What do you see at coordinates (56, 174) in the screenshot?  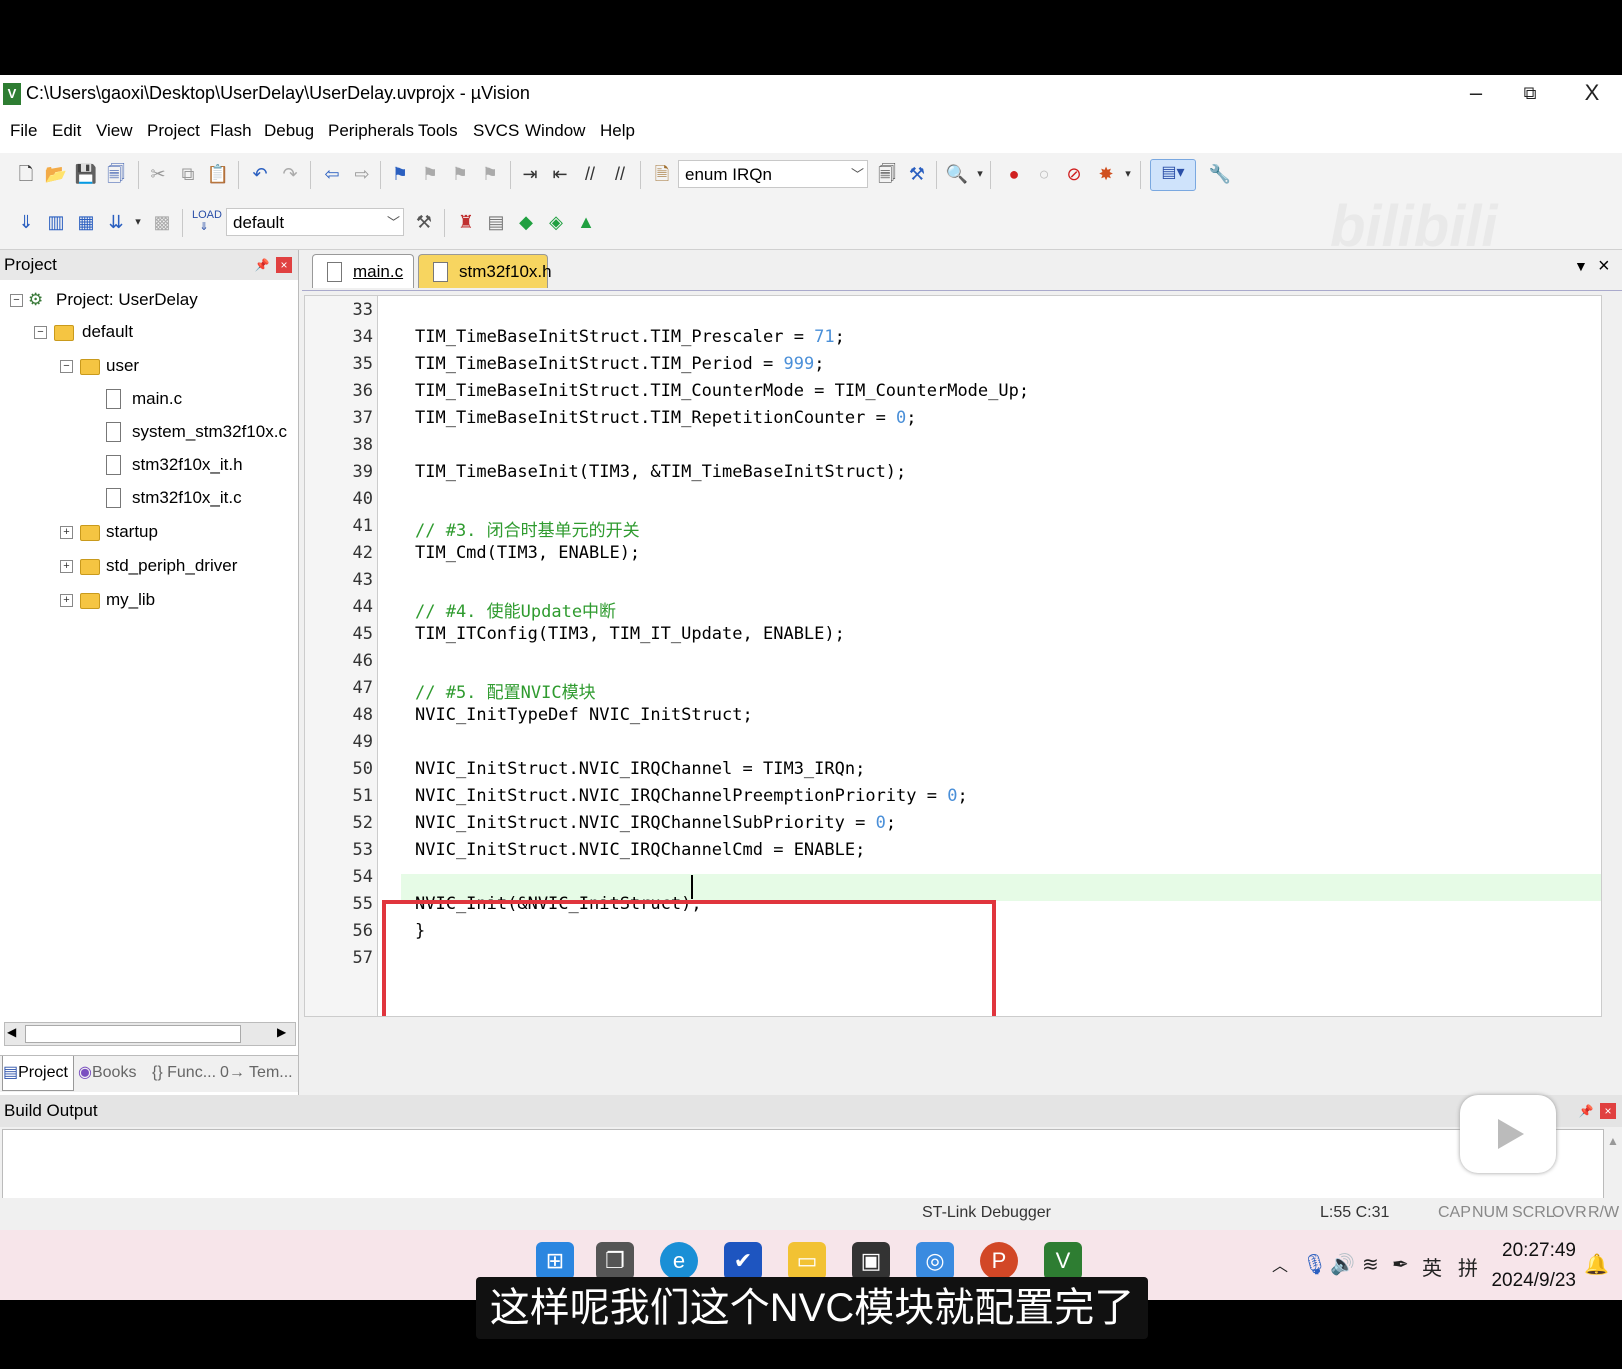 I see `open-folder-icon: 📂` at bounding box center [56, 174].